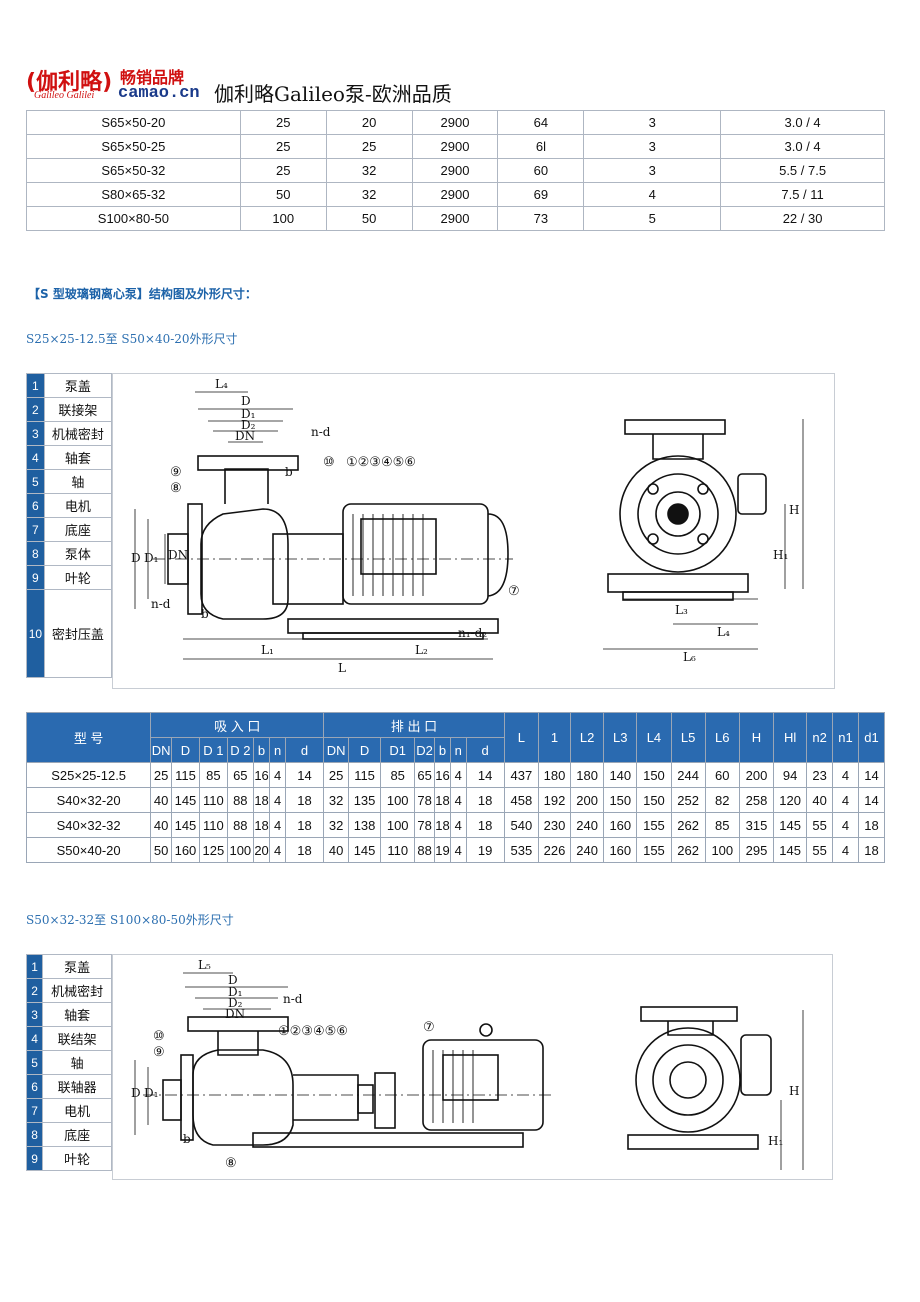 This screenshot has height=1302, width=920. Describe the element at coordinates (421, 650) in the screenshot. I see `dim-l2: L₂` at that location.